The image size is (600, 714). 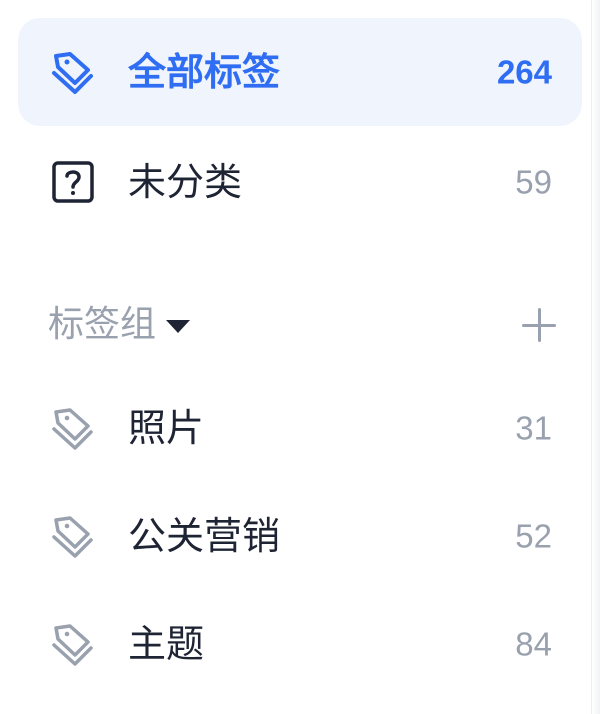 I want to click on all-tags-item: 全部标签 264, so click(x=300, y=72).